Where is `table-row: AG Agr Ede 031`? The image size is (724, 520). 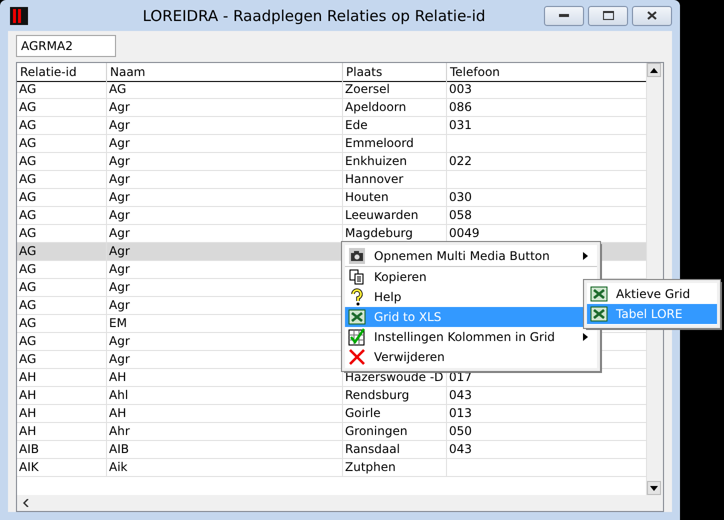
table-row: AG Agr Ede 031 is located at coordinates (331, 126).